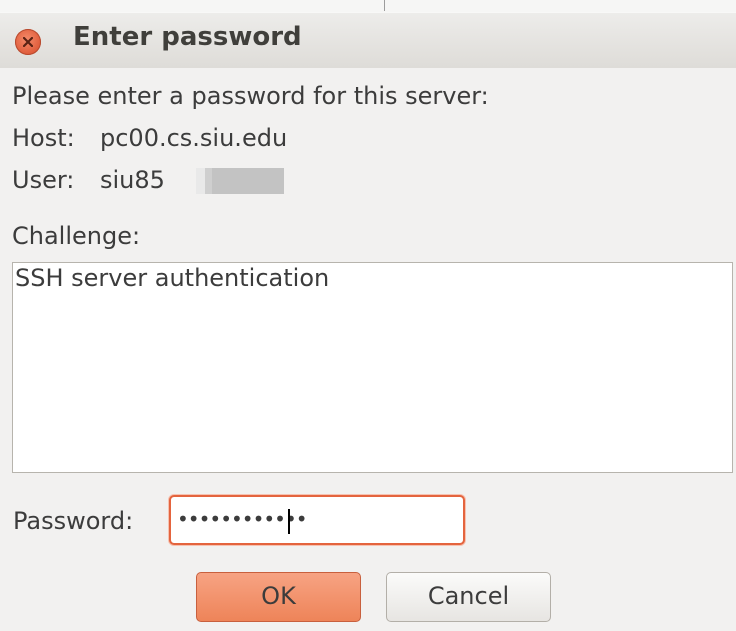 This screenshot has height=631, width=736. What do you see at coordinates (194, 138) in the screenshot?
I see `host-value: pc00.cs.siu.edu` at bounding box center [194, 138].